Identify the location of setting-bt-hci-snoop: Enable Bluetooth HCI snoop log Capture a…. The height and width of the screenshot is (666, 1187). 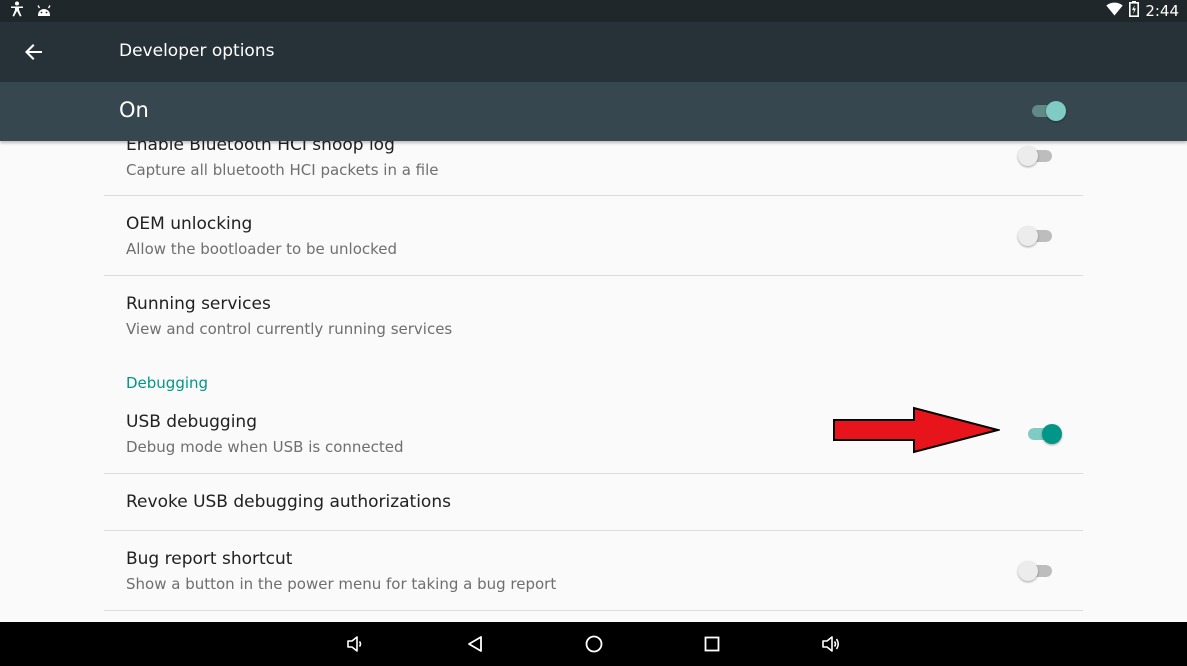
(593, 168).